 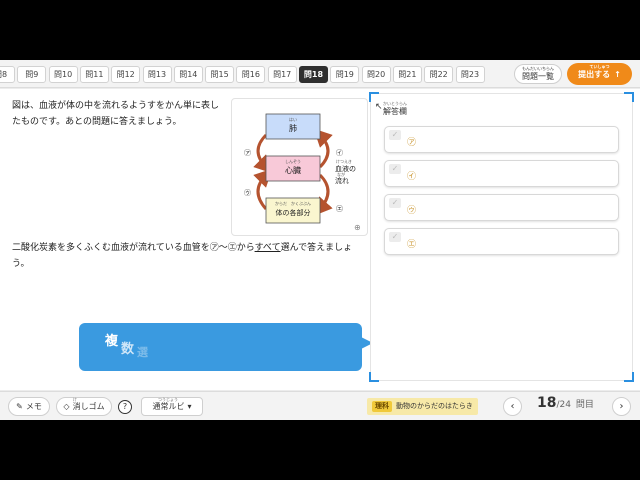 What do you see at coordinates (142, 352) in the screenshot?
I see `hint-char-3: 選` at bounding box center [142, 352].